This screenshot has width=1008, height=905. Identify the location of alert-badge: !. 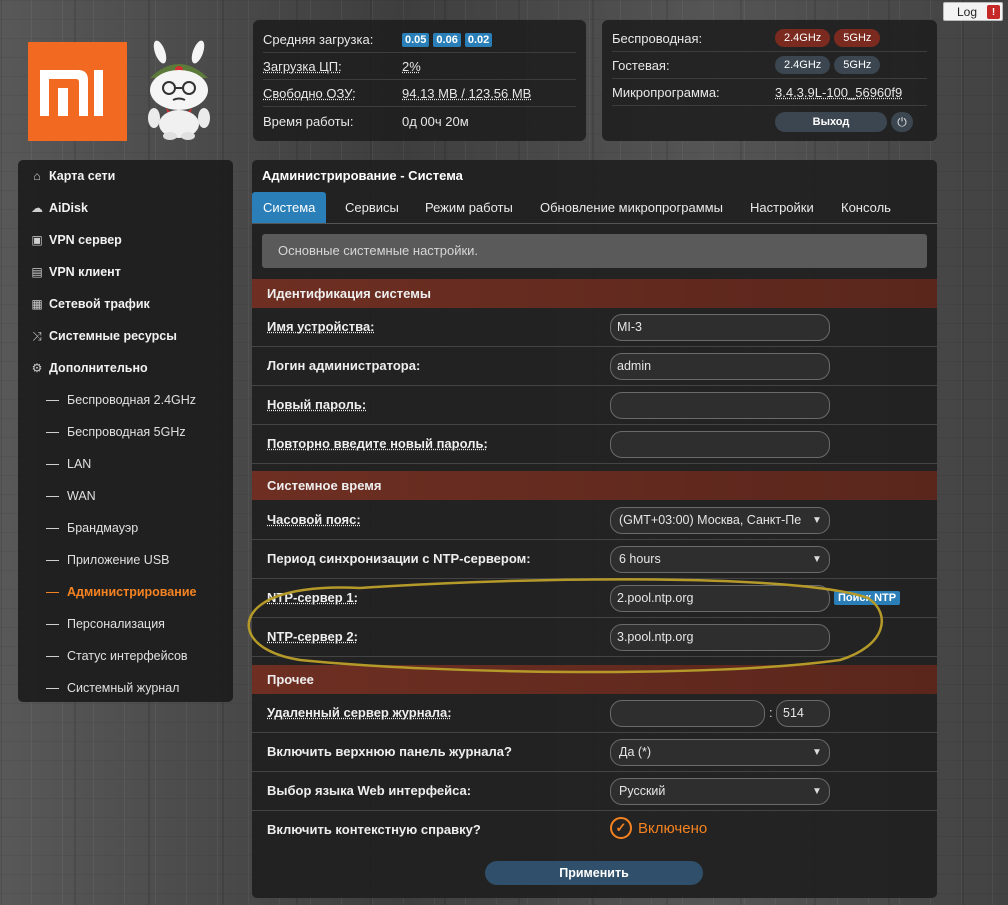
(993, 12).